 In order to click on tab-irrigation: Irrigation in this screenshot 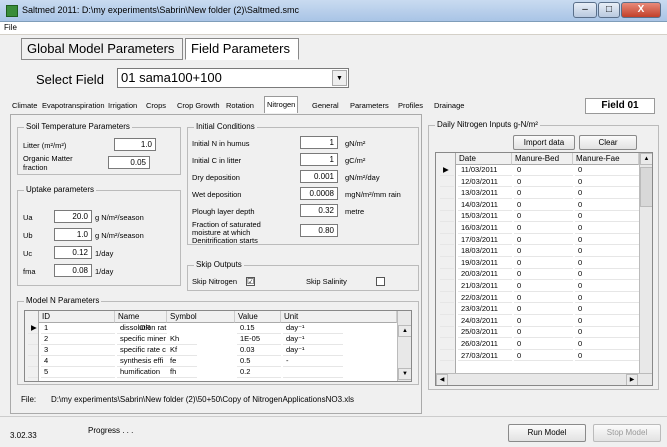, I will do `click(122, 105)`.